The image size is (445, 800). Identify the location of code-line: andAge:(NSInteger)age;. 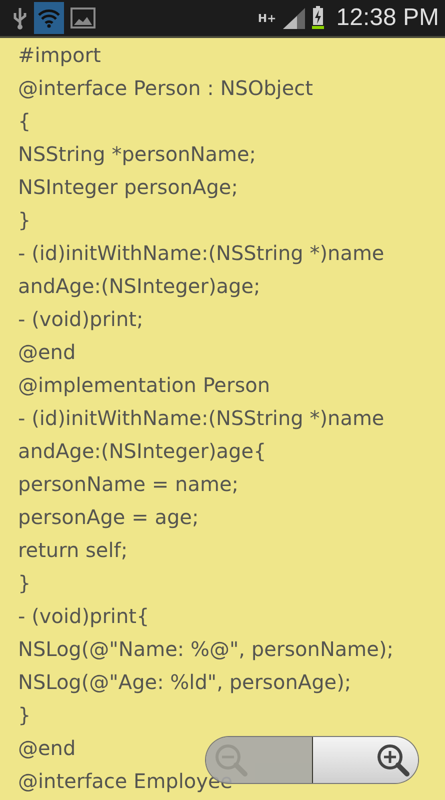
(139, 286).